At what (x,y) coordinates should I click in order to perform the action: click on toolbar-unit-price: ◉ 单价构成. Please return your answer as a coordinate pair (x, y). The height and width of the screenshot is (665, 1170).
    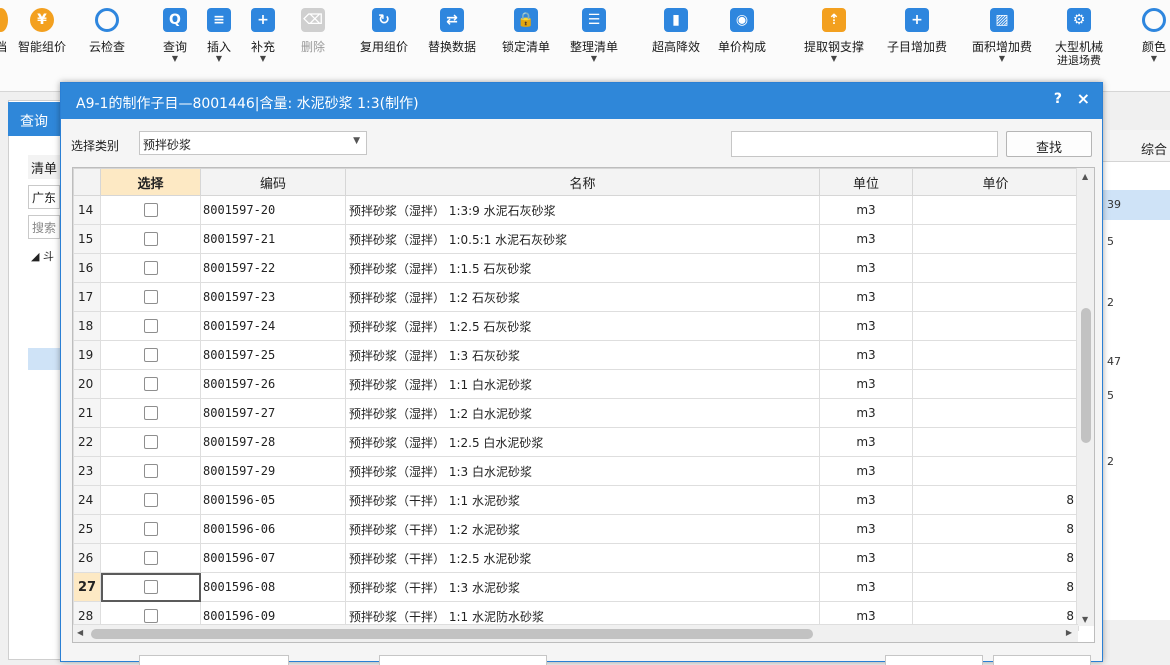
    Looking at the image, I should click on (742, 31).